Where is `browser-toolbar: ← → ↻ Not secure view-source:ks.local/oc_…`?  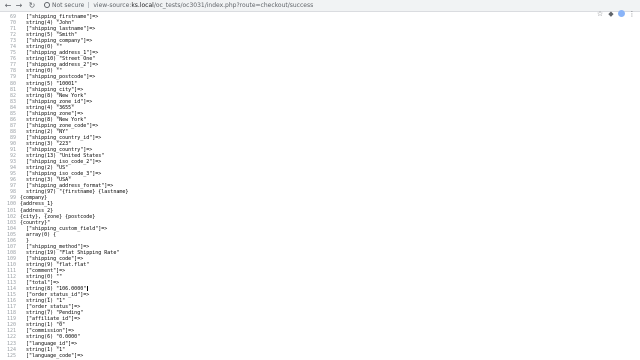 browser-toolbar: ← → ↻ Not secure view-source:ks.local/oc_… is located at coordinates (320, 9).